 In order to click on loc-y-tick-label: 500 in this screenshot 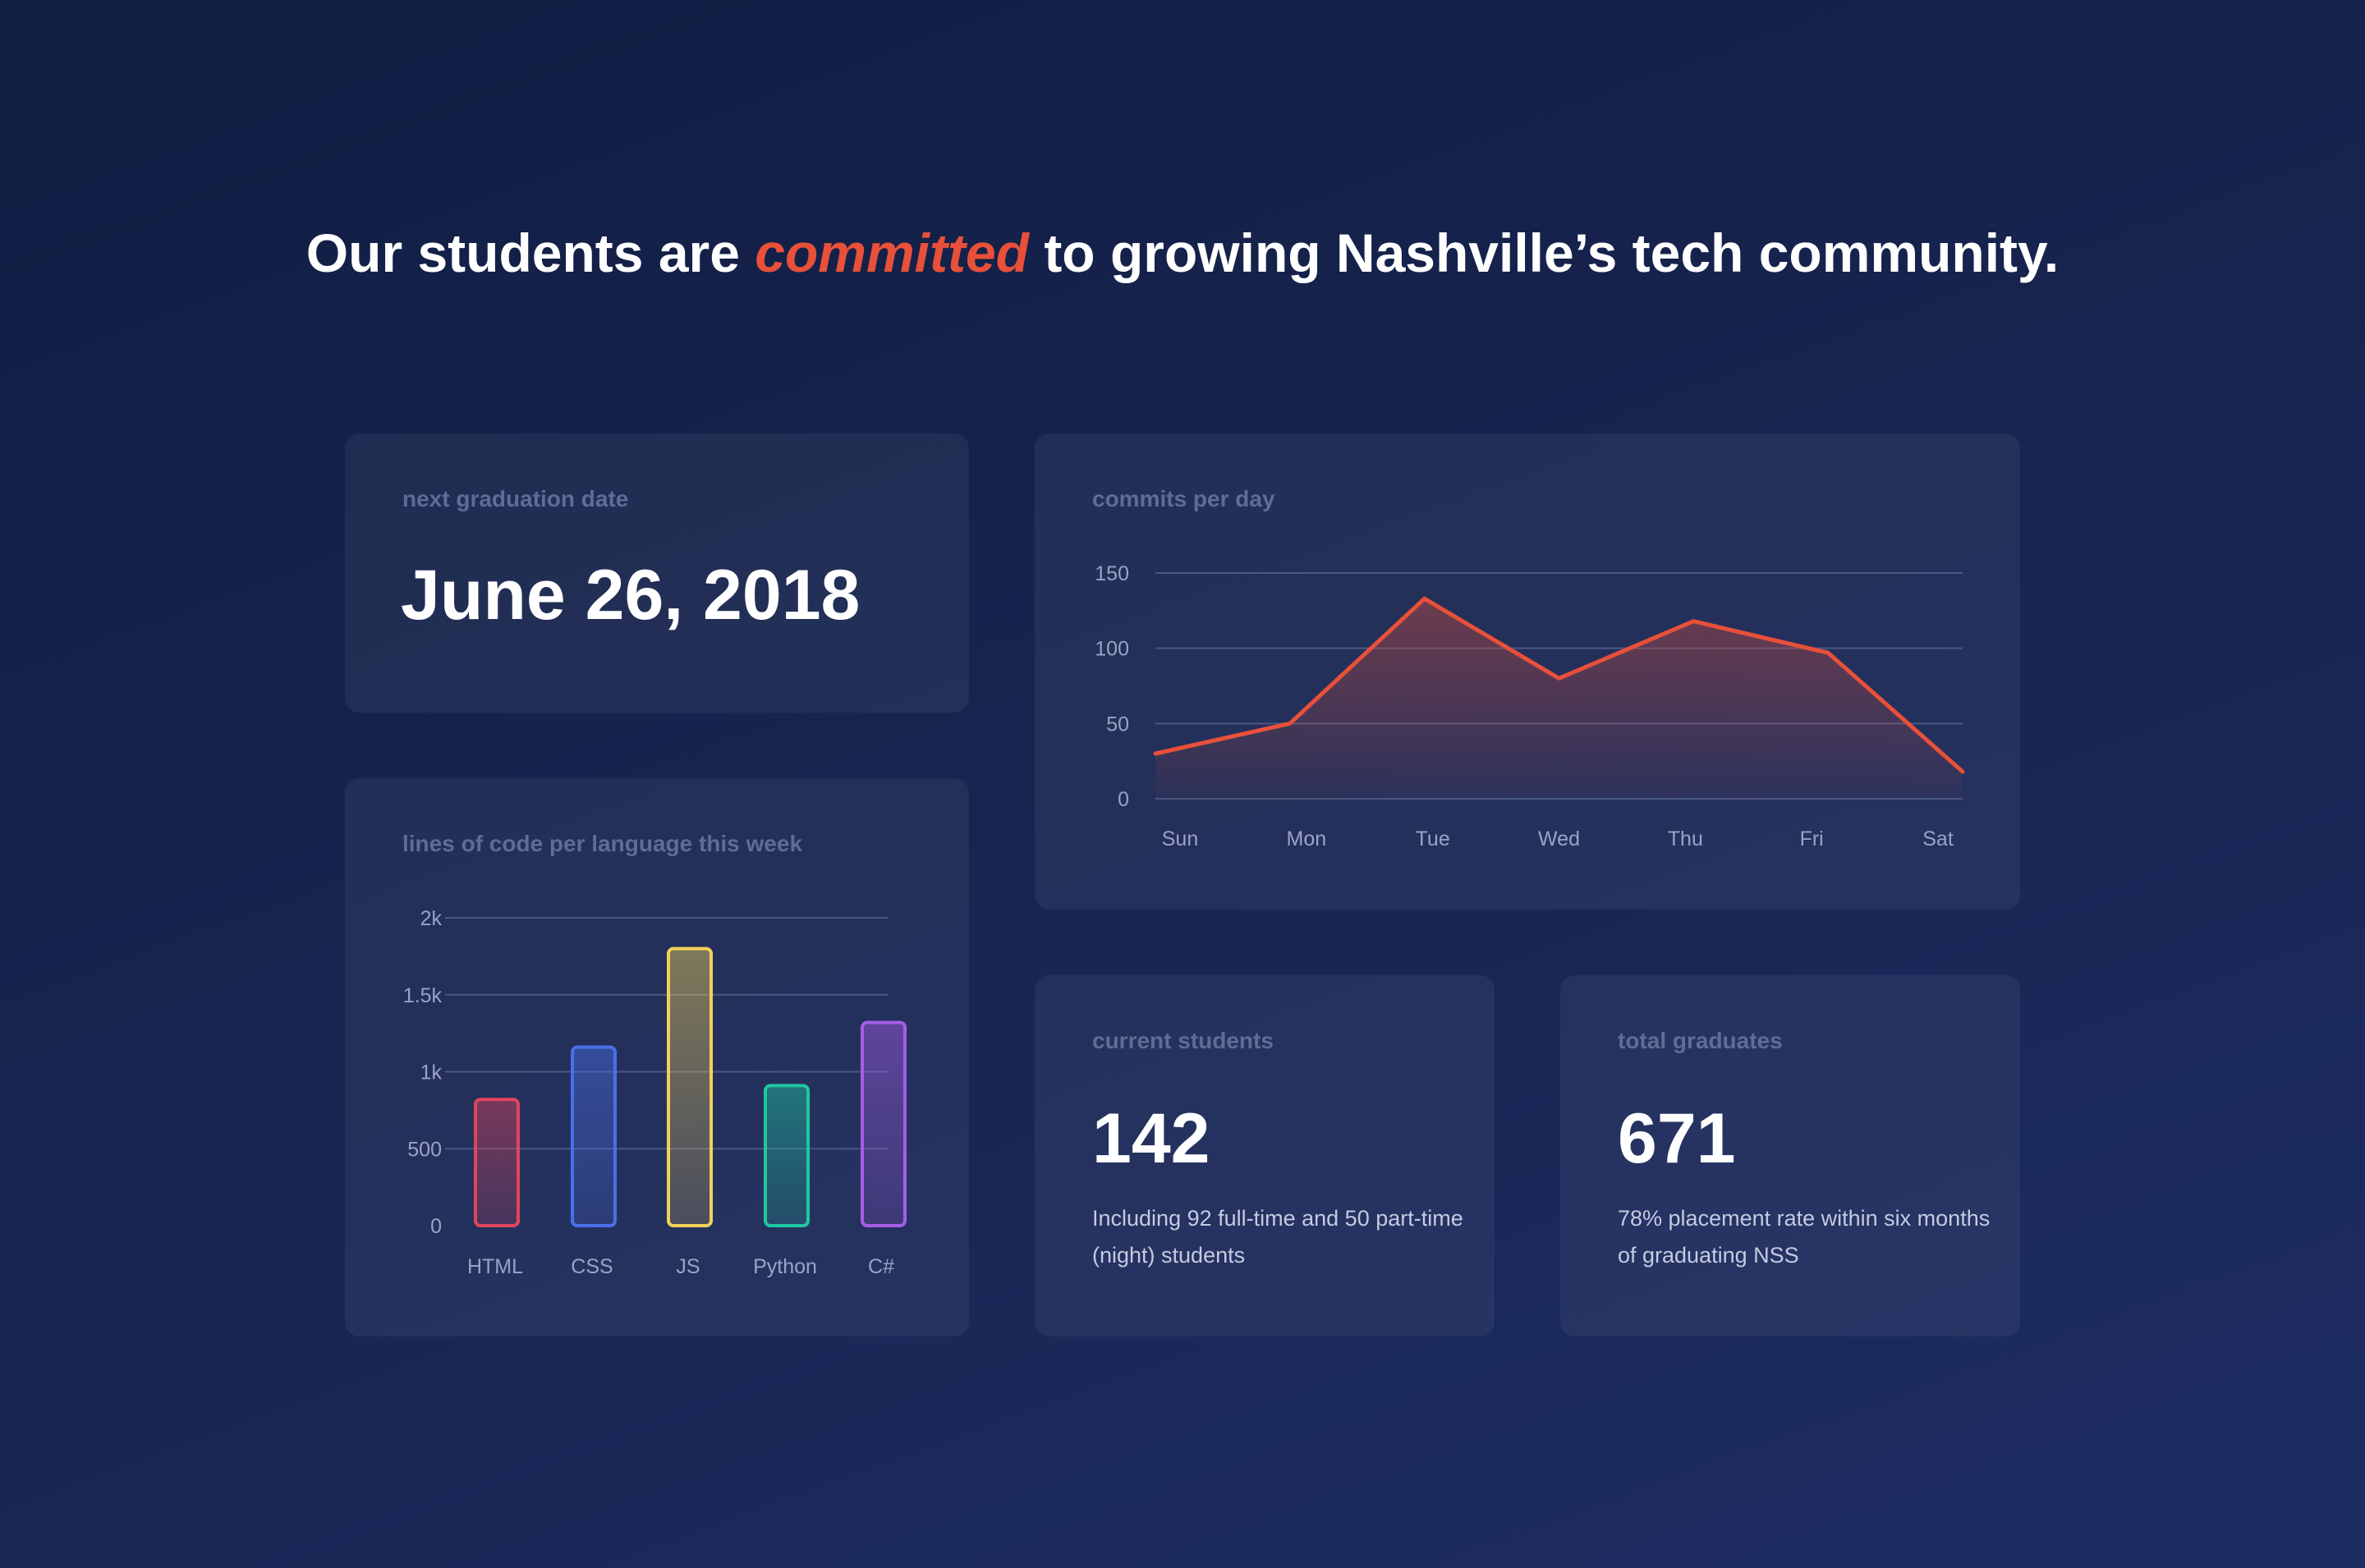, I will do `click(425, 1149)`.